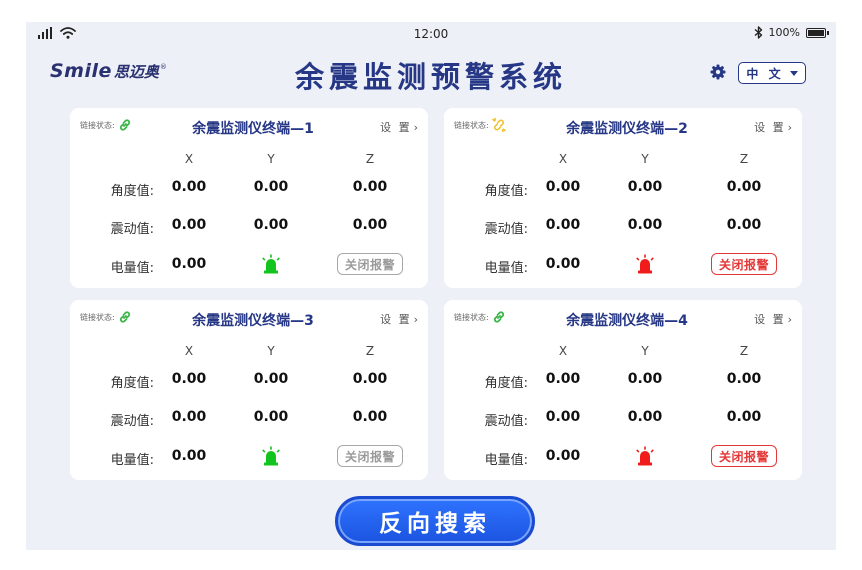 The image size is (862, 570). Describe the element at coordinates (253, 321) in the screenshot. I see `terminal-title: 余震监测仪终端—3` at that location.